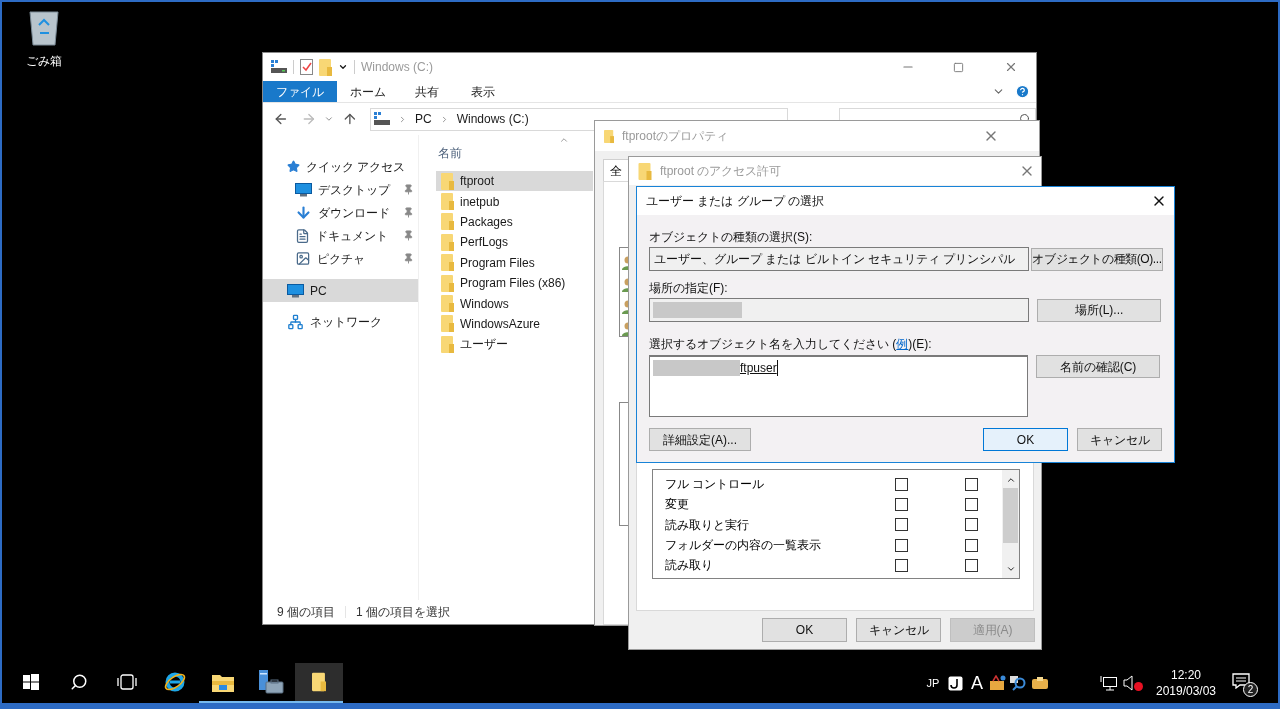 This screenshot has height=709, width=1280. Describe the element at coordinates (402, 119) in the screenshot. I see `chevron-right-icon` at that location.